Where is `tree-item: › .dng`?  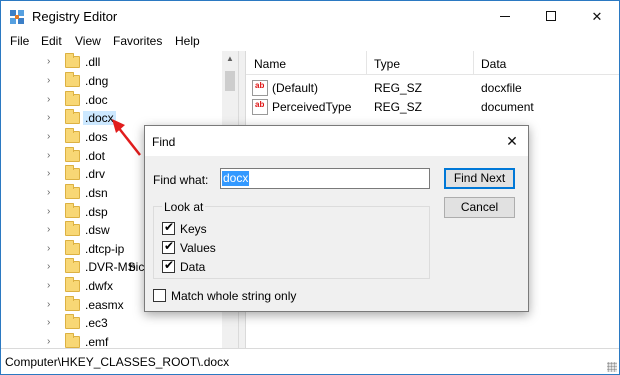 tree-item: › .dng is located at coordinates (111, 81).